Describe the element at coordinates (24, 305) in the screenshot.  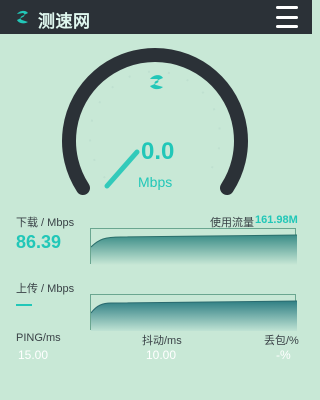
I see `upload-speed-placeholder` at that location.